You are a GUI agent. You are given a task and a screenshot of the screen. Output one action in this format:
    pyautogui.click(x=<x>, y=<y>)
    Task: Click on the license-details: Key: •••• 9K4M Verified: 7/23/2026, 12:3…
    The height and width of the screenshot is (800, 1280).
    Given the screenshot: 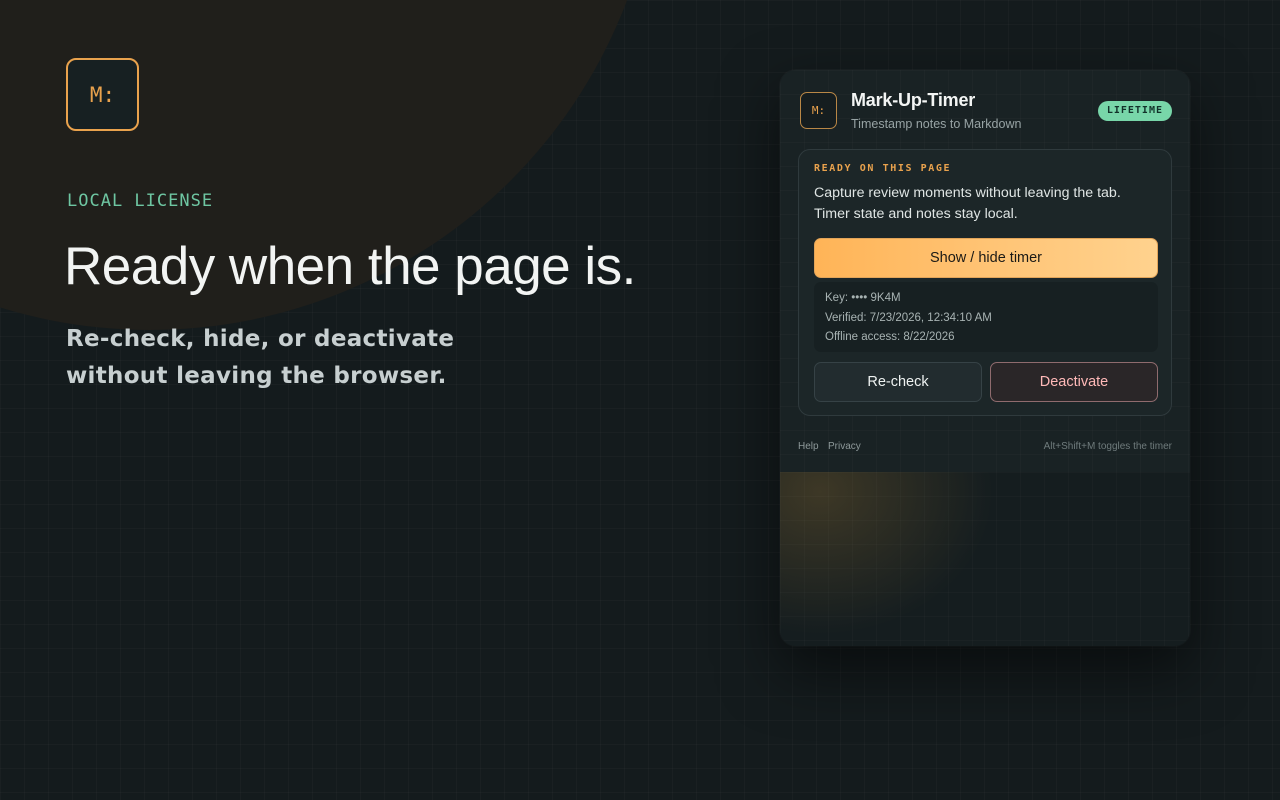 What is the action you would take?
    pyautogui.click(x=986, y=317)
    